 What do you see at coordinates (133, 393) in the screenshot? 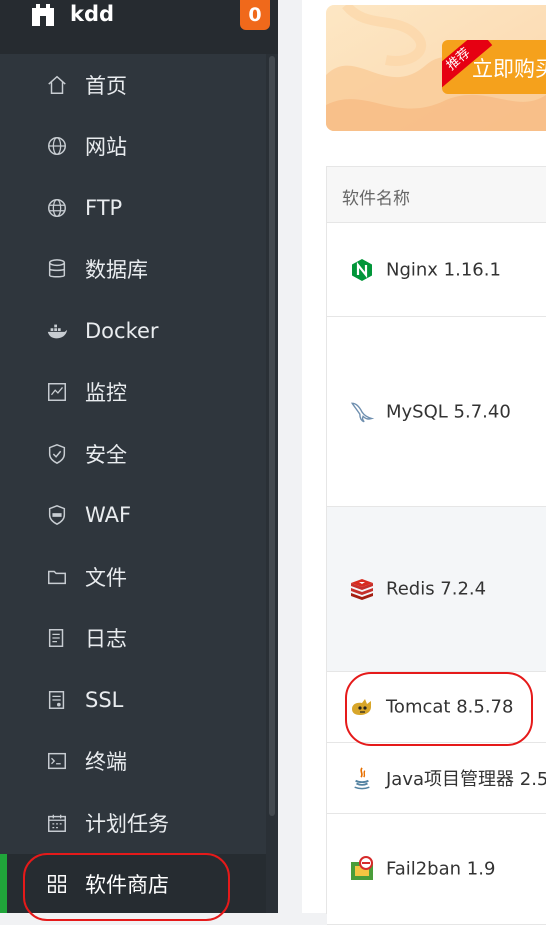
I see `sidebar-item-monitor: 监控` at bounding box center [133, 393].